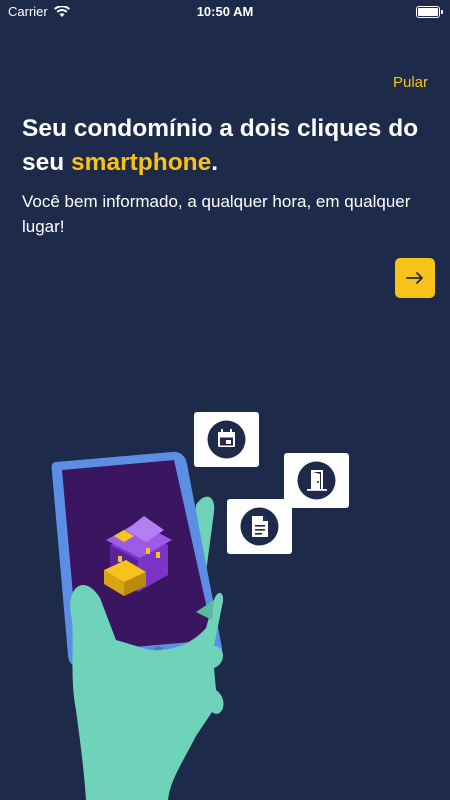 The image size is (450, 800). I want to click on next-button, so click(415, 278).